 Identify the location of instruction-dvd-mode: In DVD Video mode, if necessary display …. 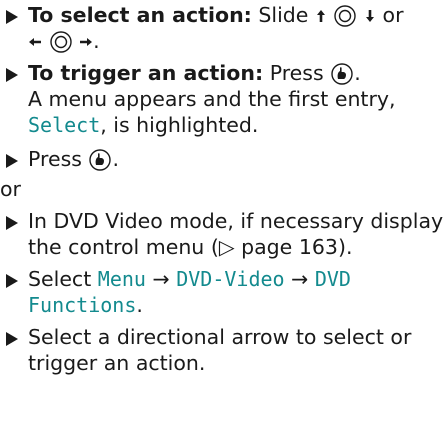
(223, 234).